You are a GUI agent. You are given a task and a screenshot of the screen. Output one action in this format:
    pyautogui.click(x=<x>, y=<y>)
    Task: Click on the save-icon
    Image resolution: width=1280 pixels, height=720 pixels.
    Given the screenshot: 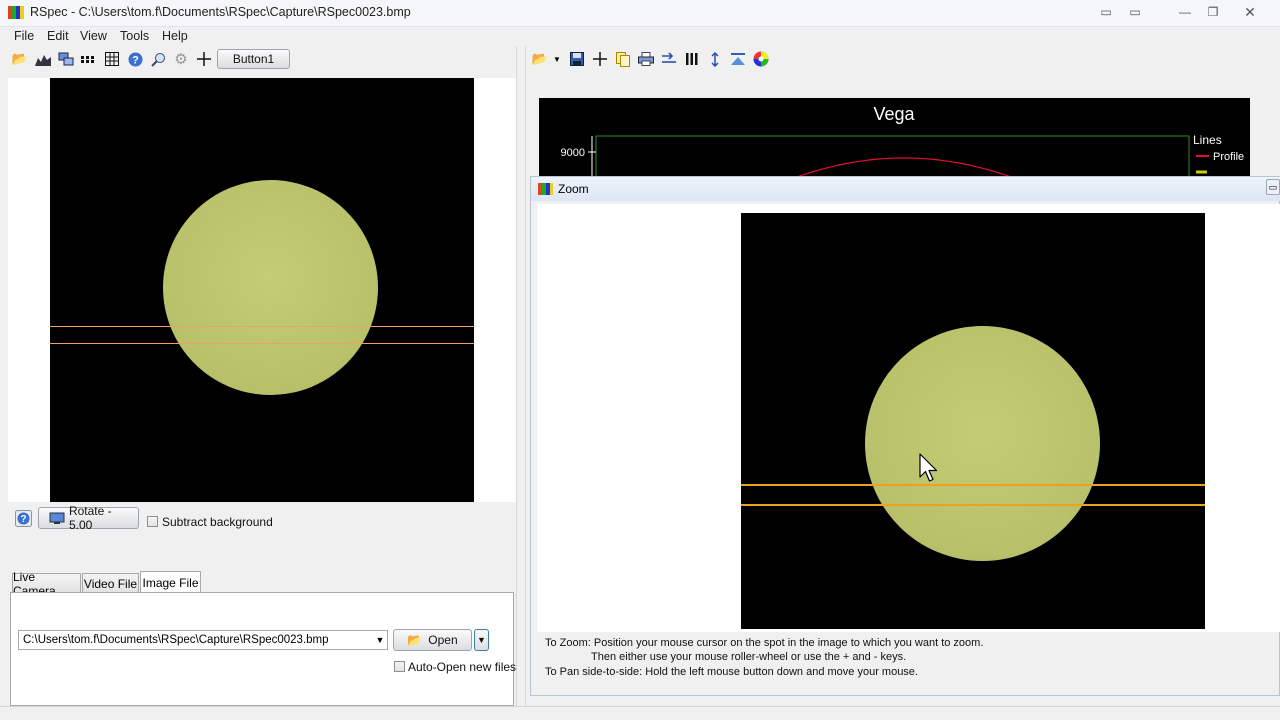 What is the action you would take?
    pyautogui.click(x=577, y=59)
    